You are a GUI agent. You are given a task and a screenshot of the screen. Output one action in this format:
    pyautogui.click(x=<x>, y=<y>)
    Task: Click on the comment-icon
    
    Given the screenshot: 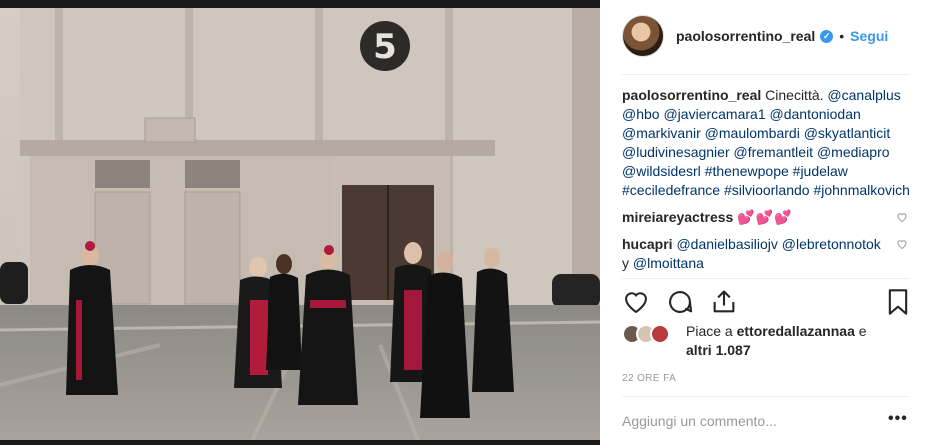 What is the action you would take?
    pyautogui.click(x=680, y=302)
    